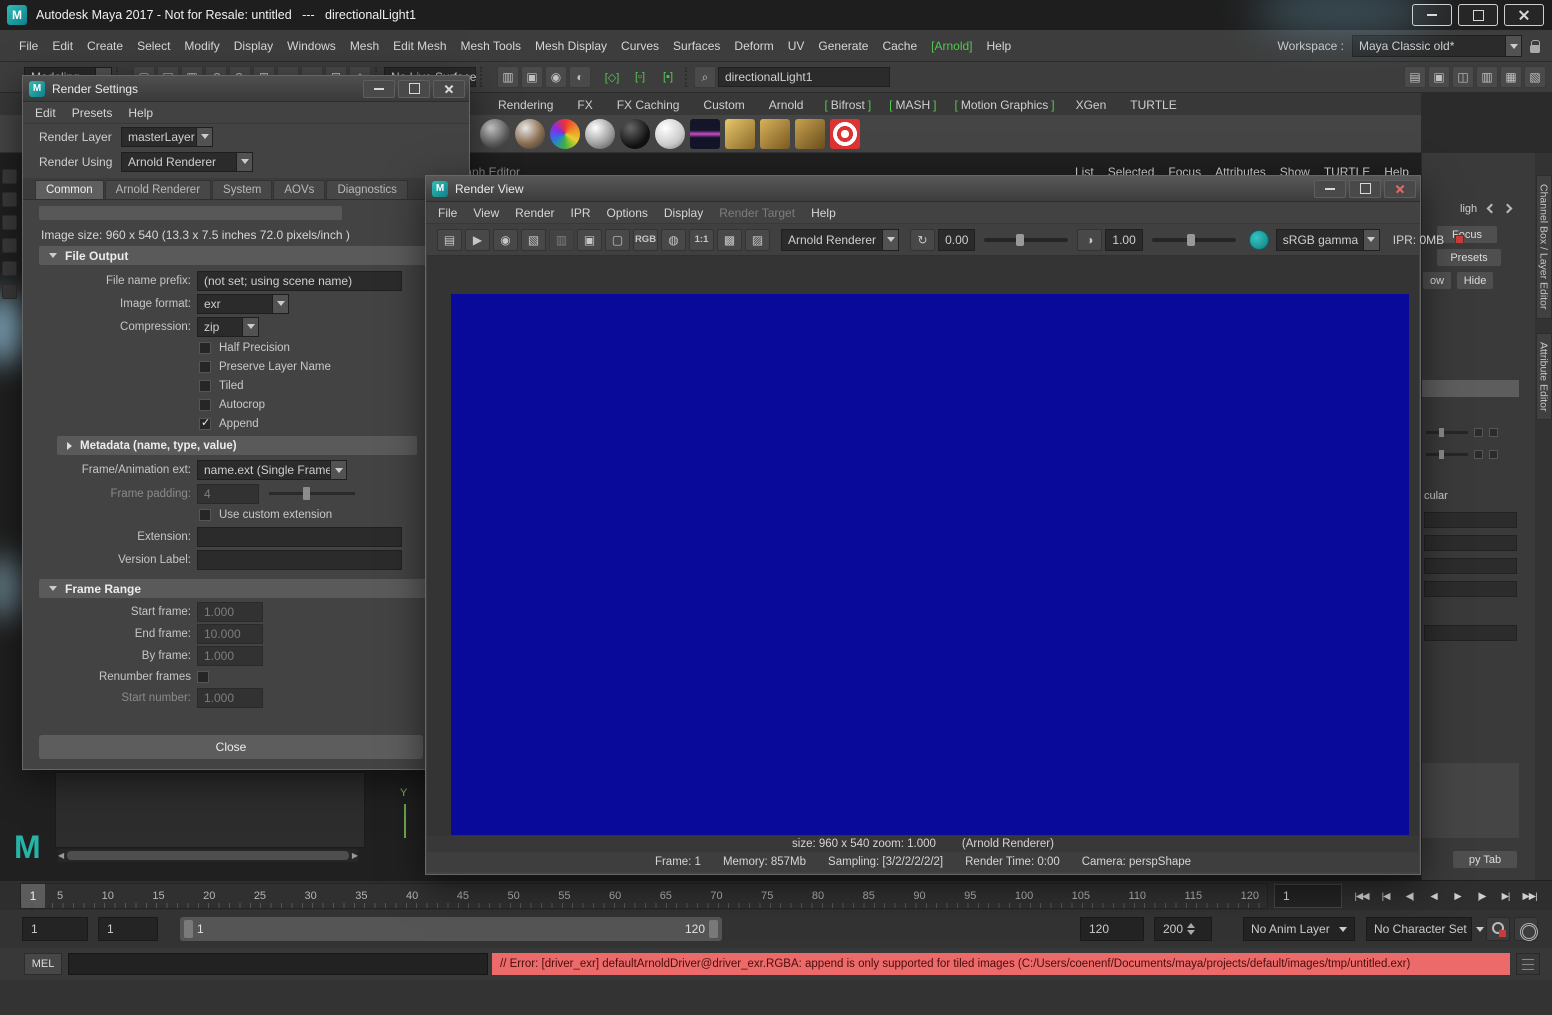 This screenshot has width=1552, height=1015. Describe the element at coordinates (230, 698) in the screenshot. I see `start-number-field: 1.000` at that location.